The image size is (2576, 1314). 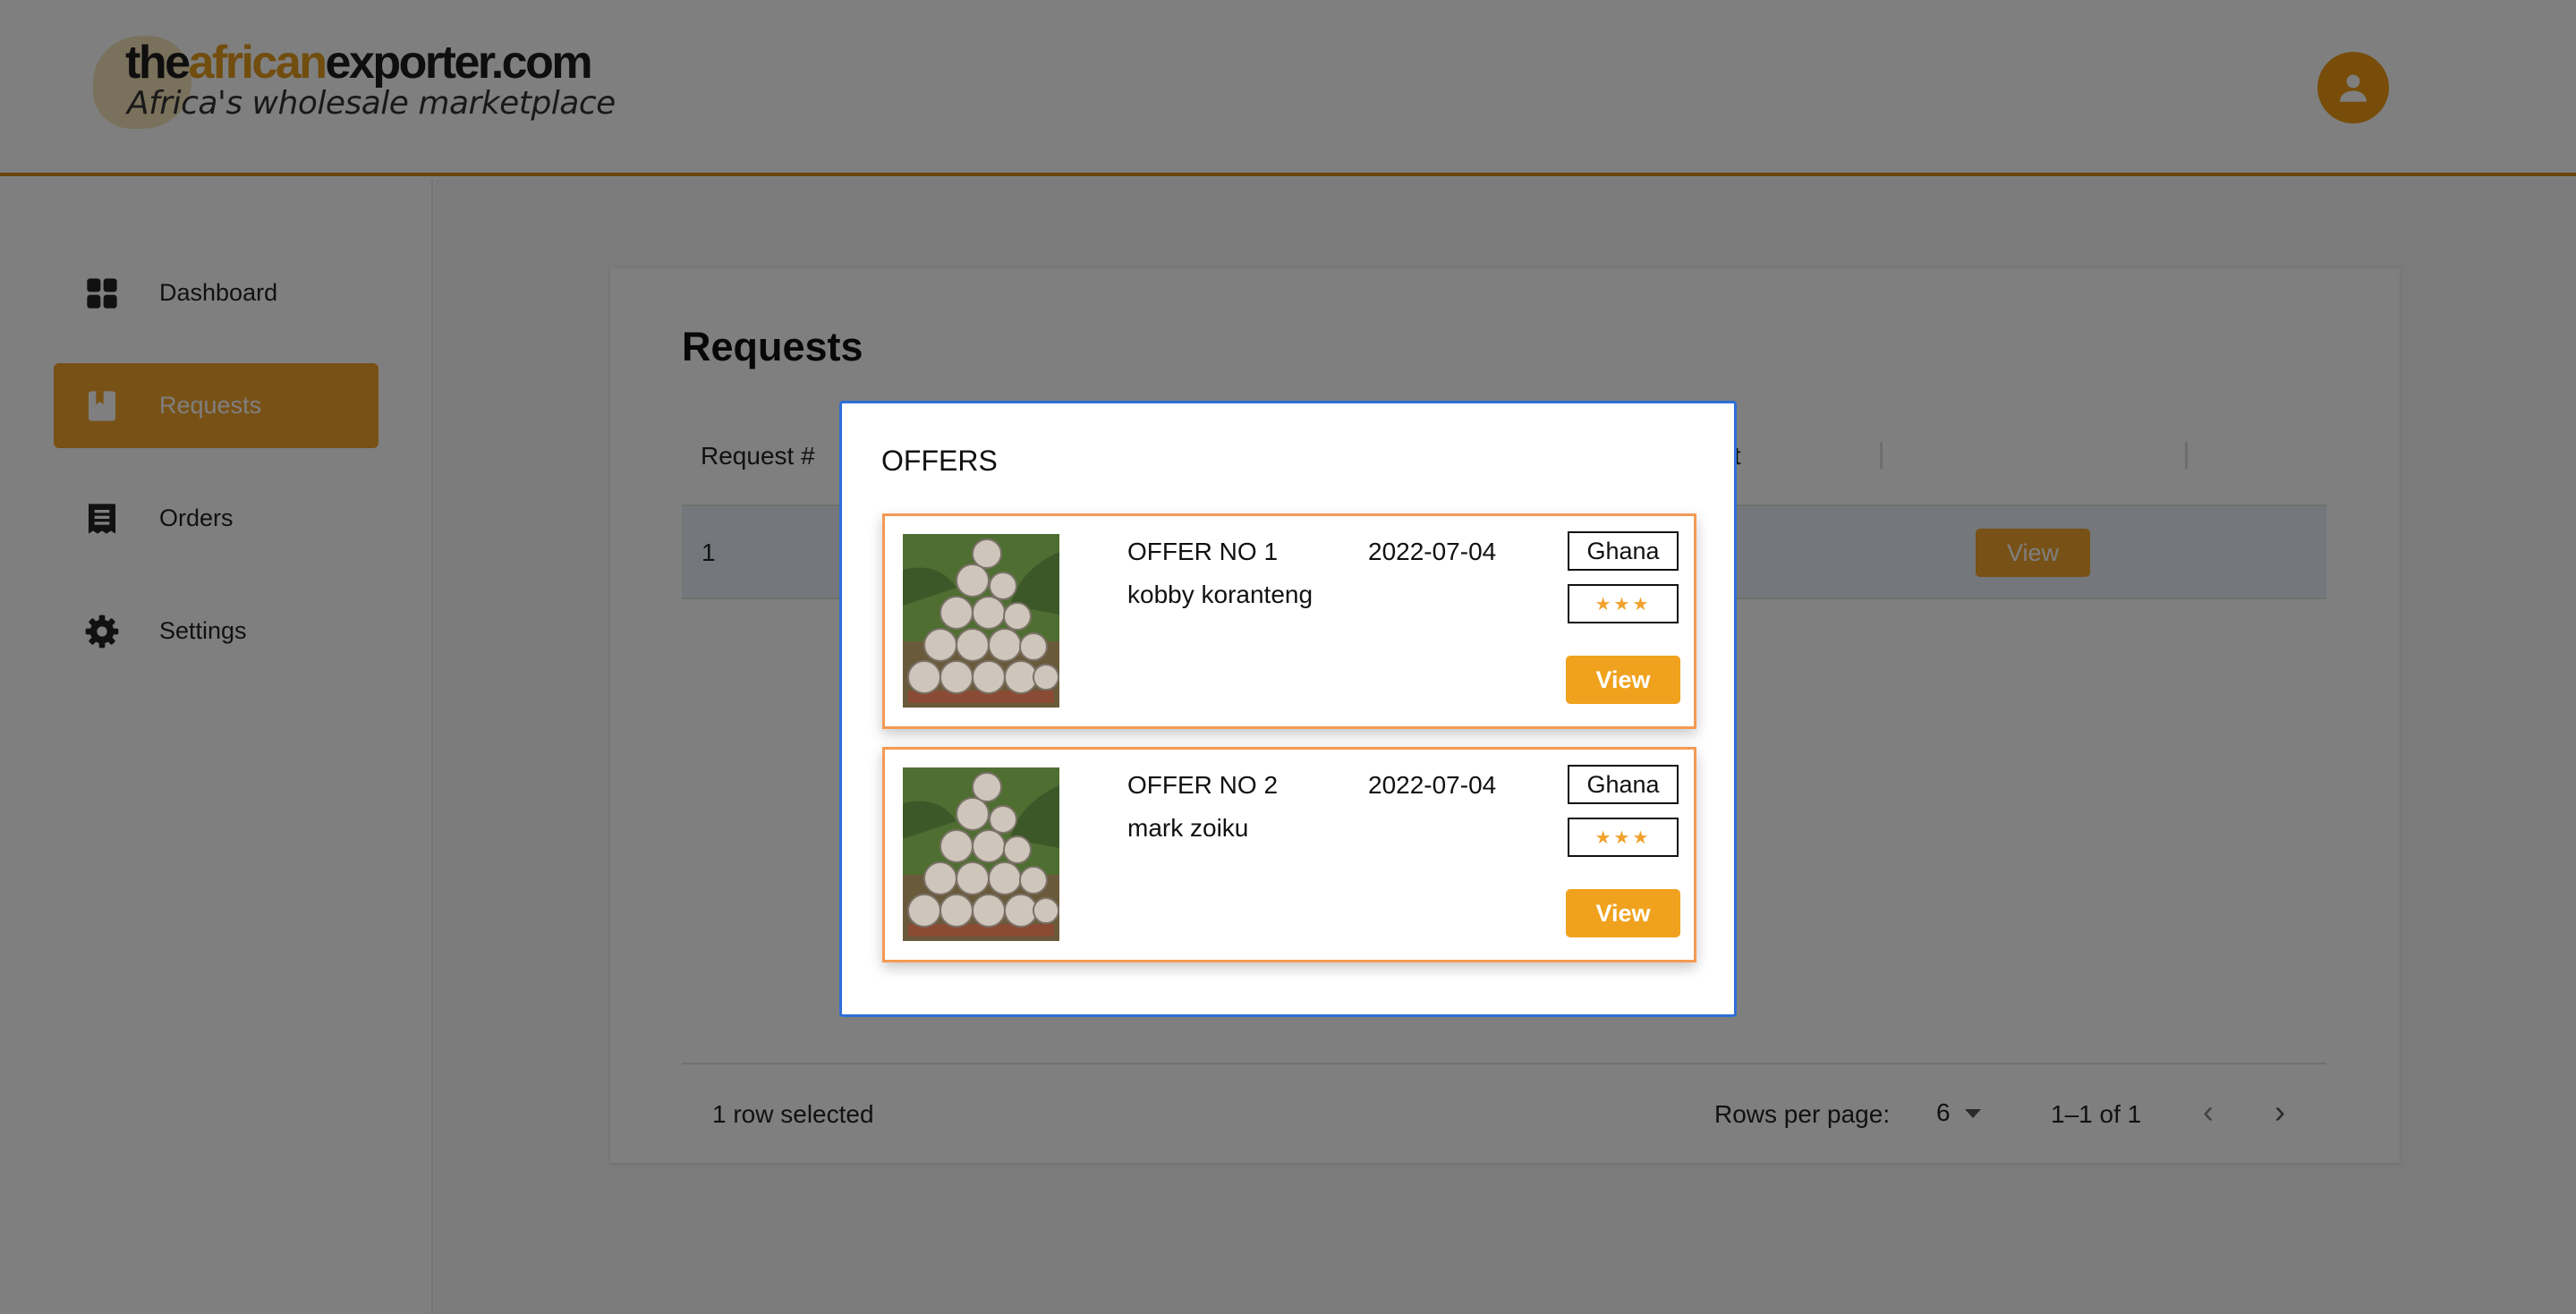 I want to click on offer-seller-name: kobby koranteng, so click(x=1220, y=595).